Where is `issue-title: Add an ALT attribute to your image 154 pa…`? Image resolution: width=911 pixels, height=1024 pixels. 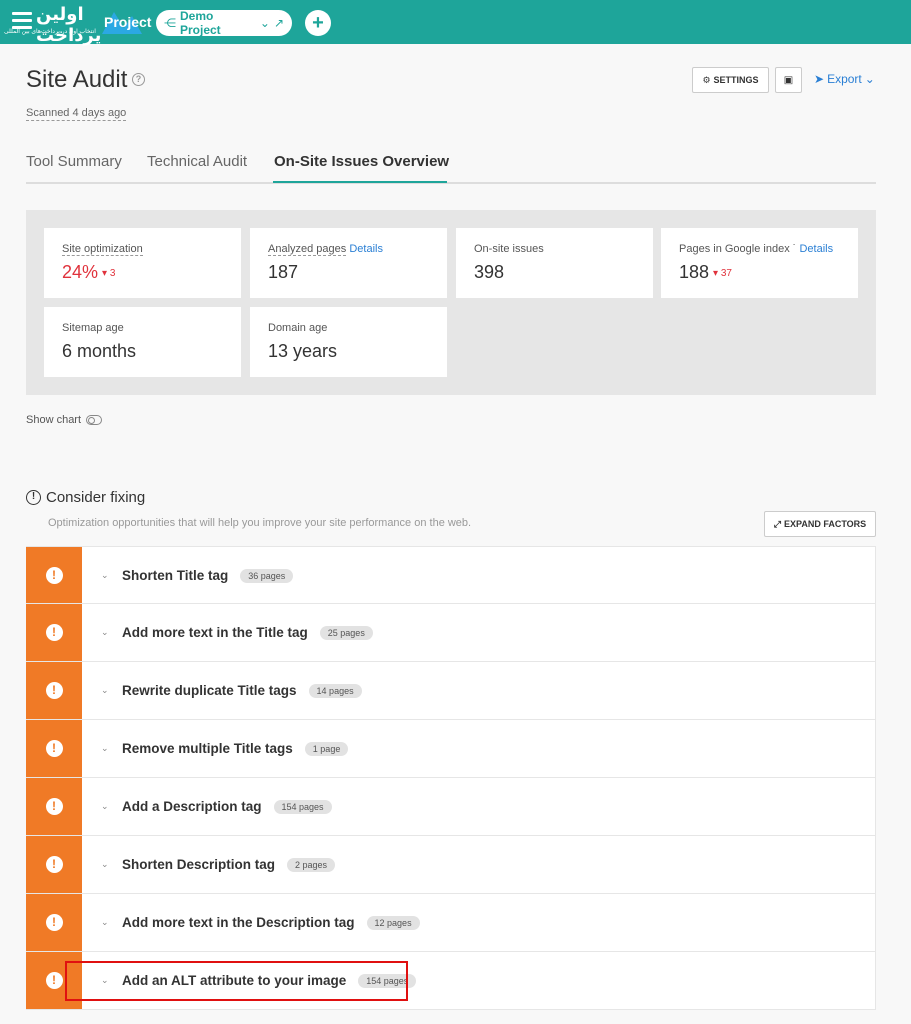
issue-title: Add an ALT attribute to your image 154 pa… is located at coordinates (269, 980).